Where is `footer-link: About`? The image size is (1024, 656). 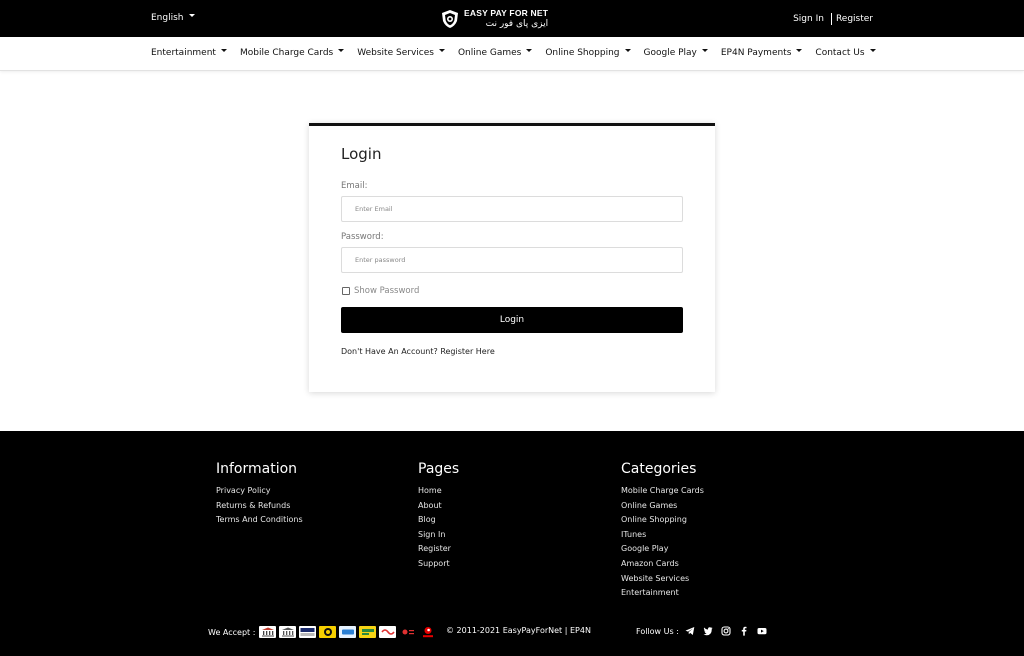
footer-link: About is located at coordinates (438, 506).